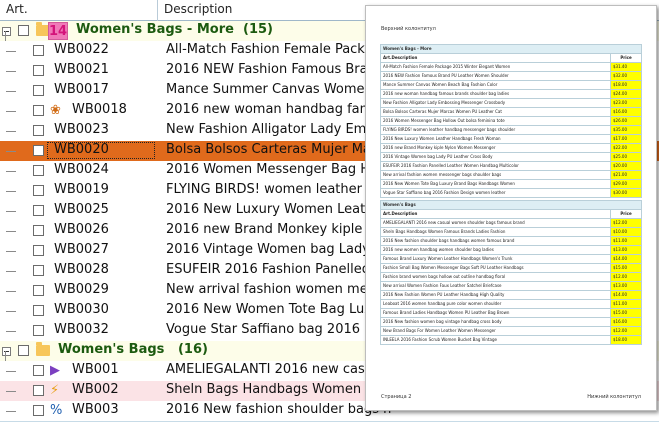 The height and width of the screenshot is (422, 659). What do you see at coordinates (81, 49) in the screenshot?
I see `article-code: WB0022` at bounding box center [81, 49].